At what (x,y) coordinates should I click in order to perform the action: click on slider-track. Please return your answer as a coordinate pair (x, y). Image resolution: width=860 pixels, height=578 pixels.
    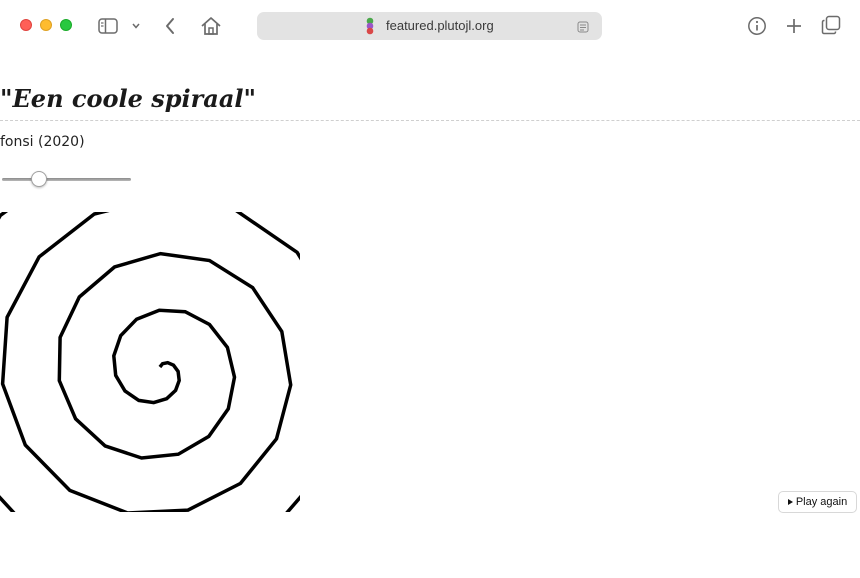
    Looking at the image, I should click on (66, 179).